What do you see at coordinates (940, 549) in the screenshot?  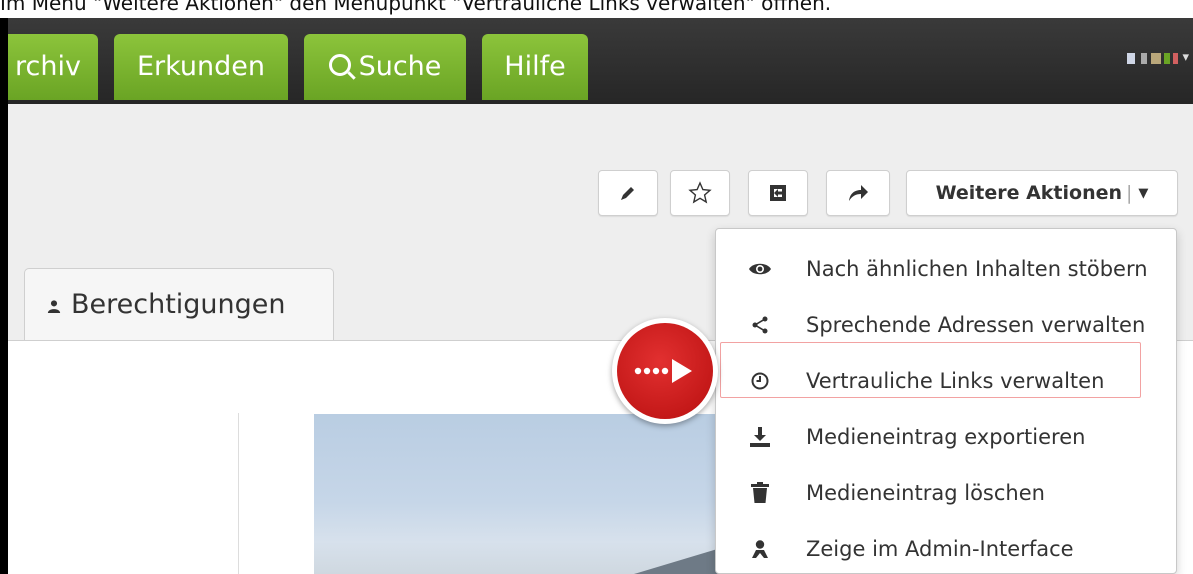 I see `menu-item-label: Zeige im Admin-Interface` at bounding box center [940, 549].